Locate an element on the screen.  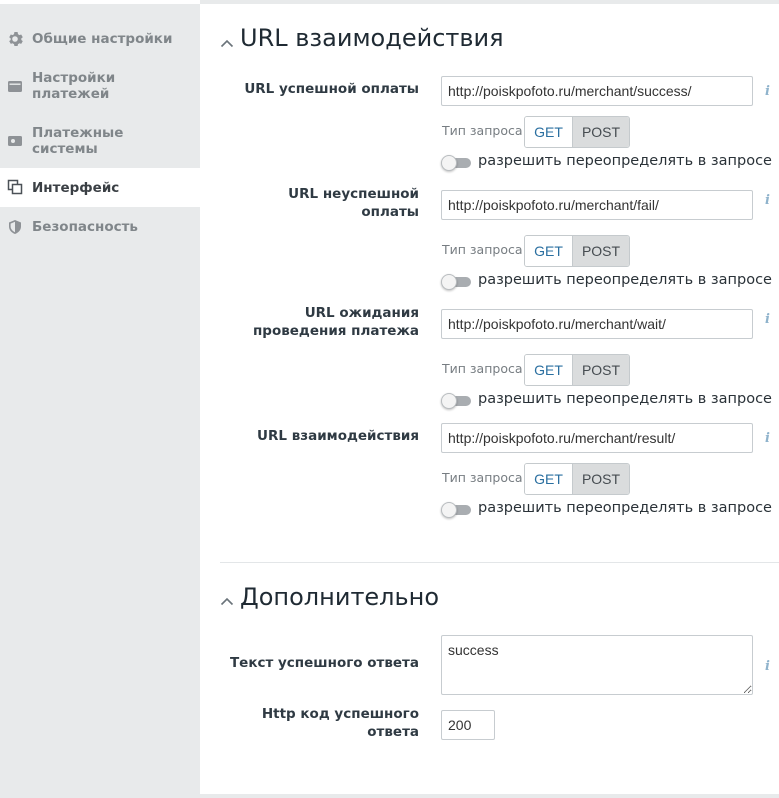
field-label-http-code: Http код успешного ответа is located at coordinates (340, 723).